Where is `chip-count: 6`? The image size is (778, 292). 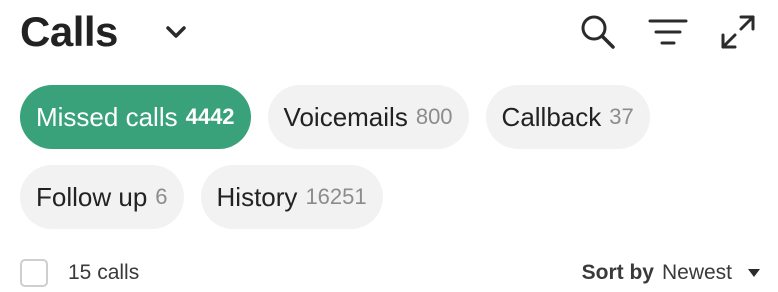
chip-count: 6 is located at coordinates (161, 196).